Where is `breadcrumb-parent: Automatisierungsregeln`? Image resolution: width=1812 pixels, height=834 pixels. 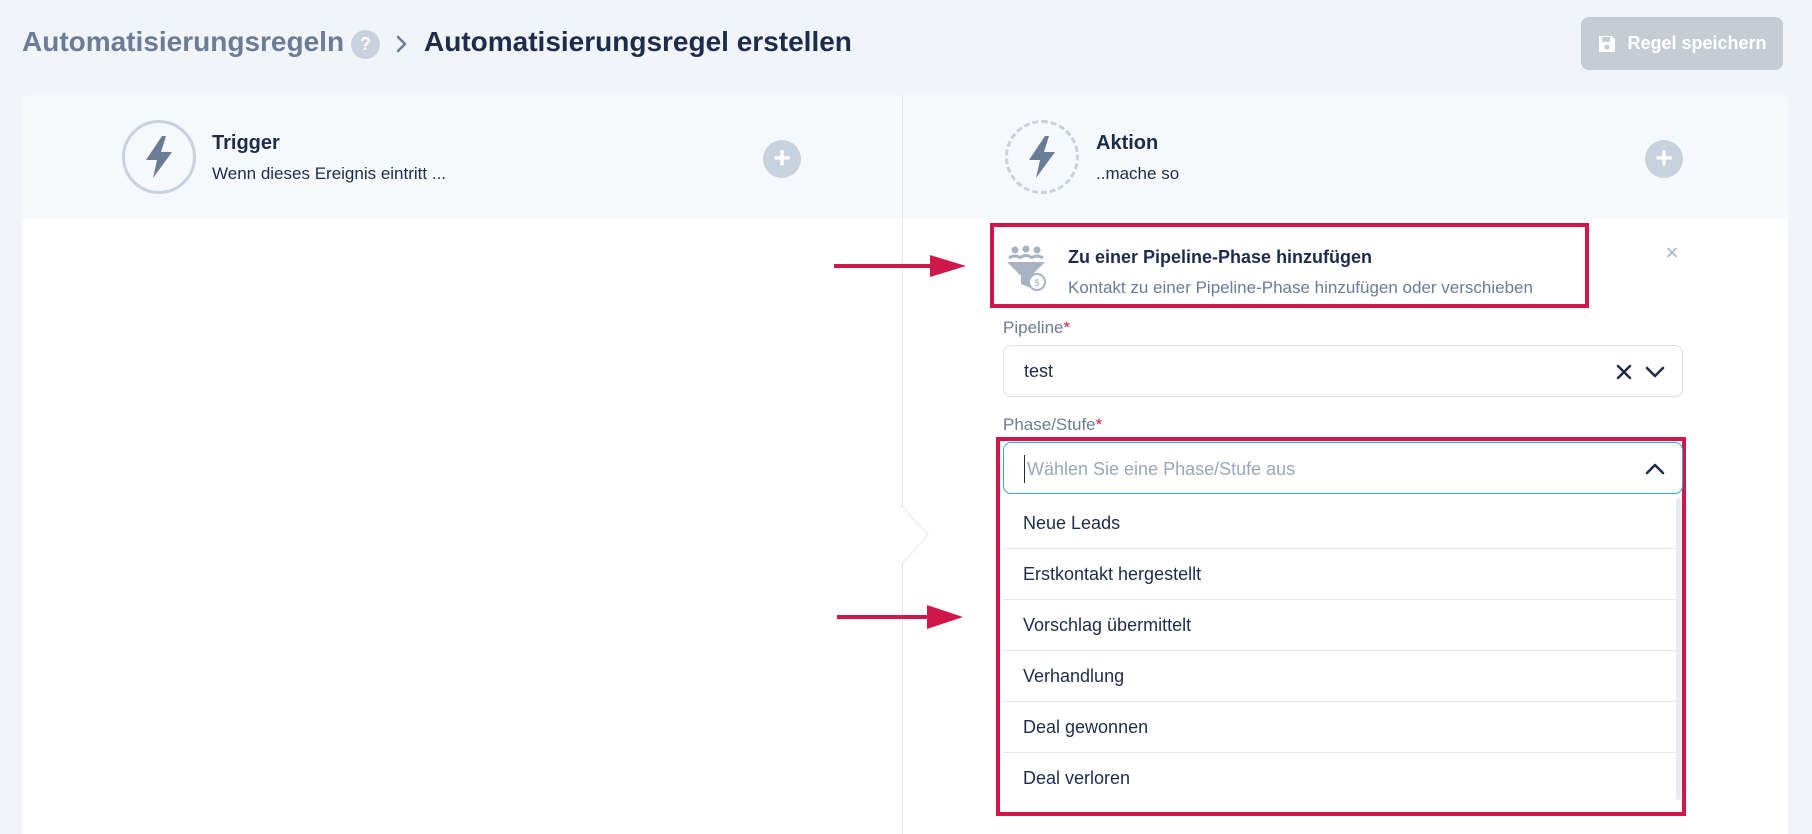
breadcrumb-parent: Automatisierungsregeln is located at coordinates (183, 42).